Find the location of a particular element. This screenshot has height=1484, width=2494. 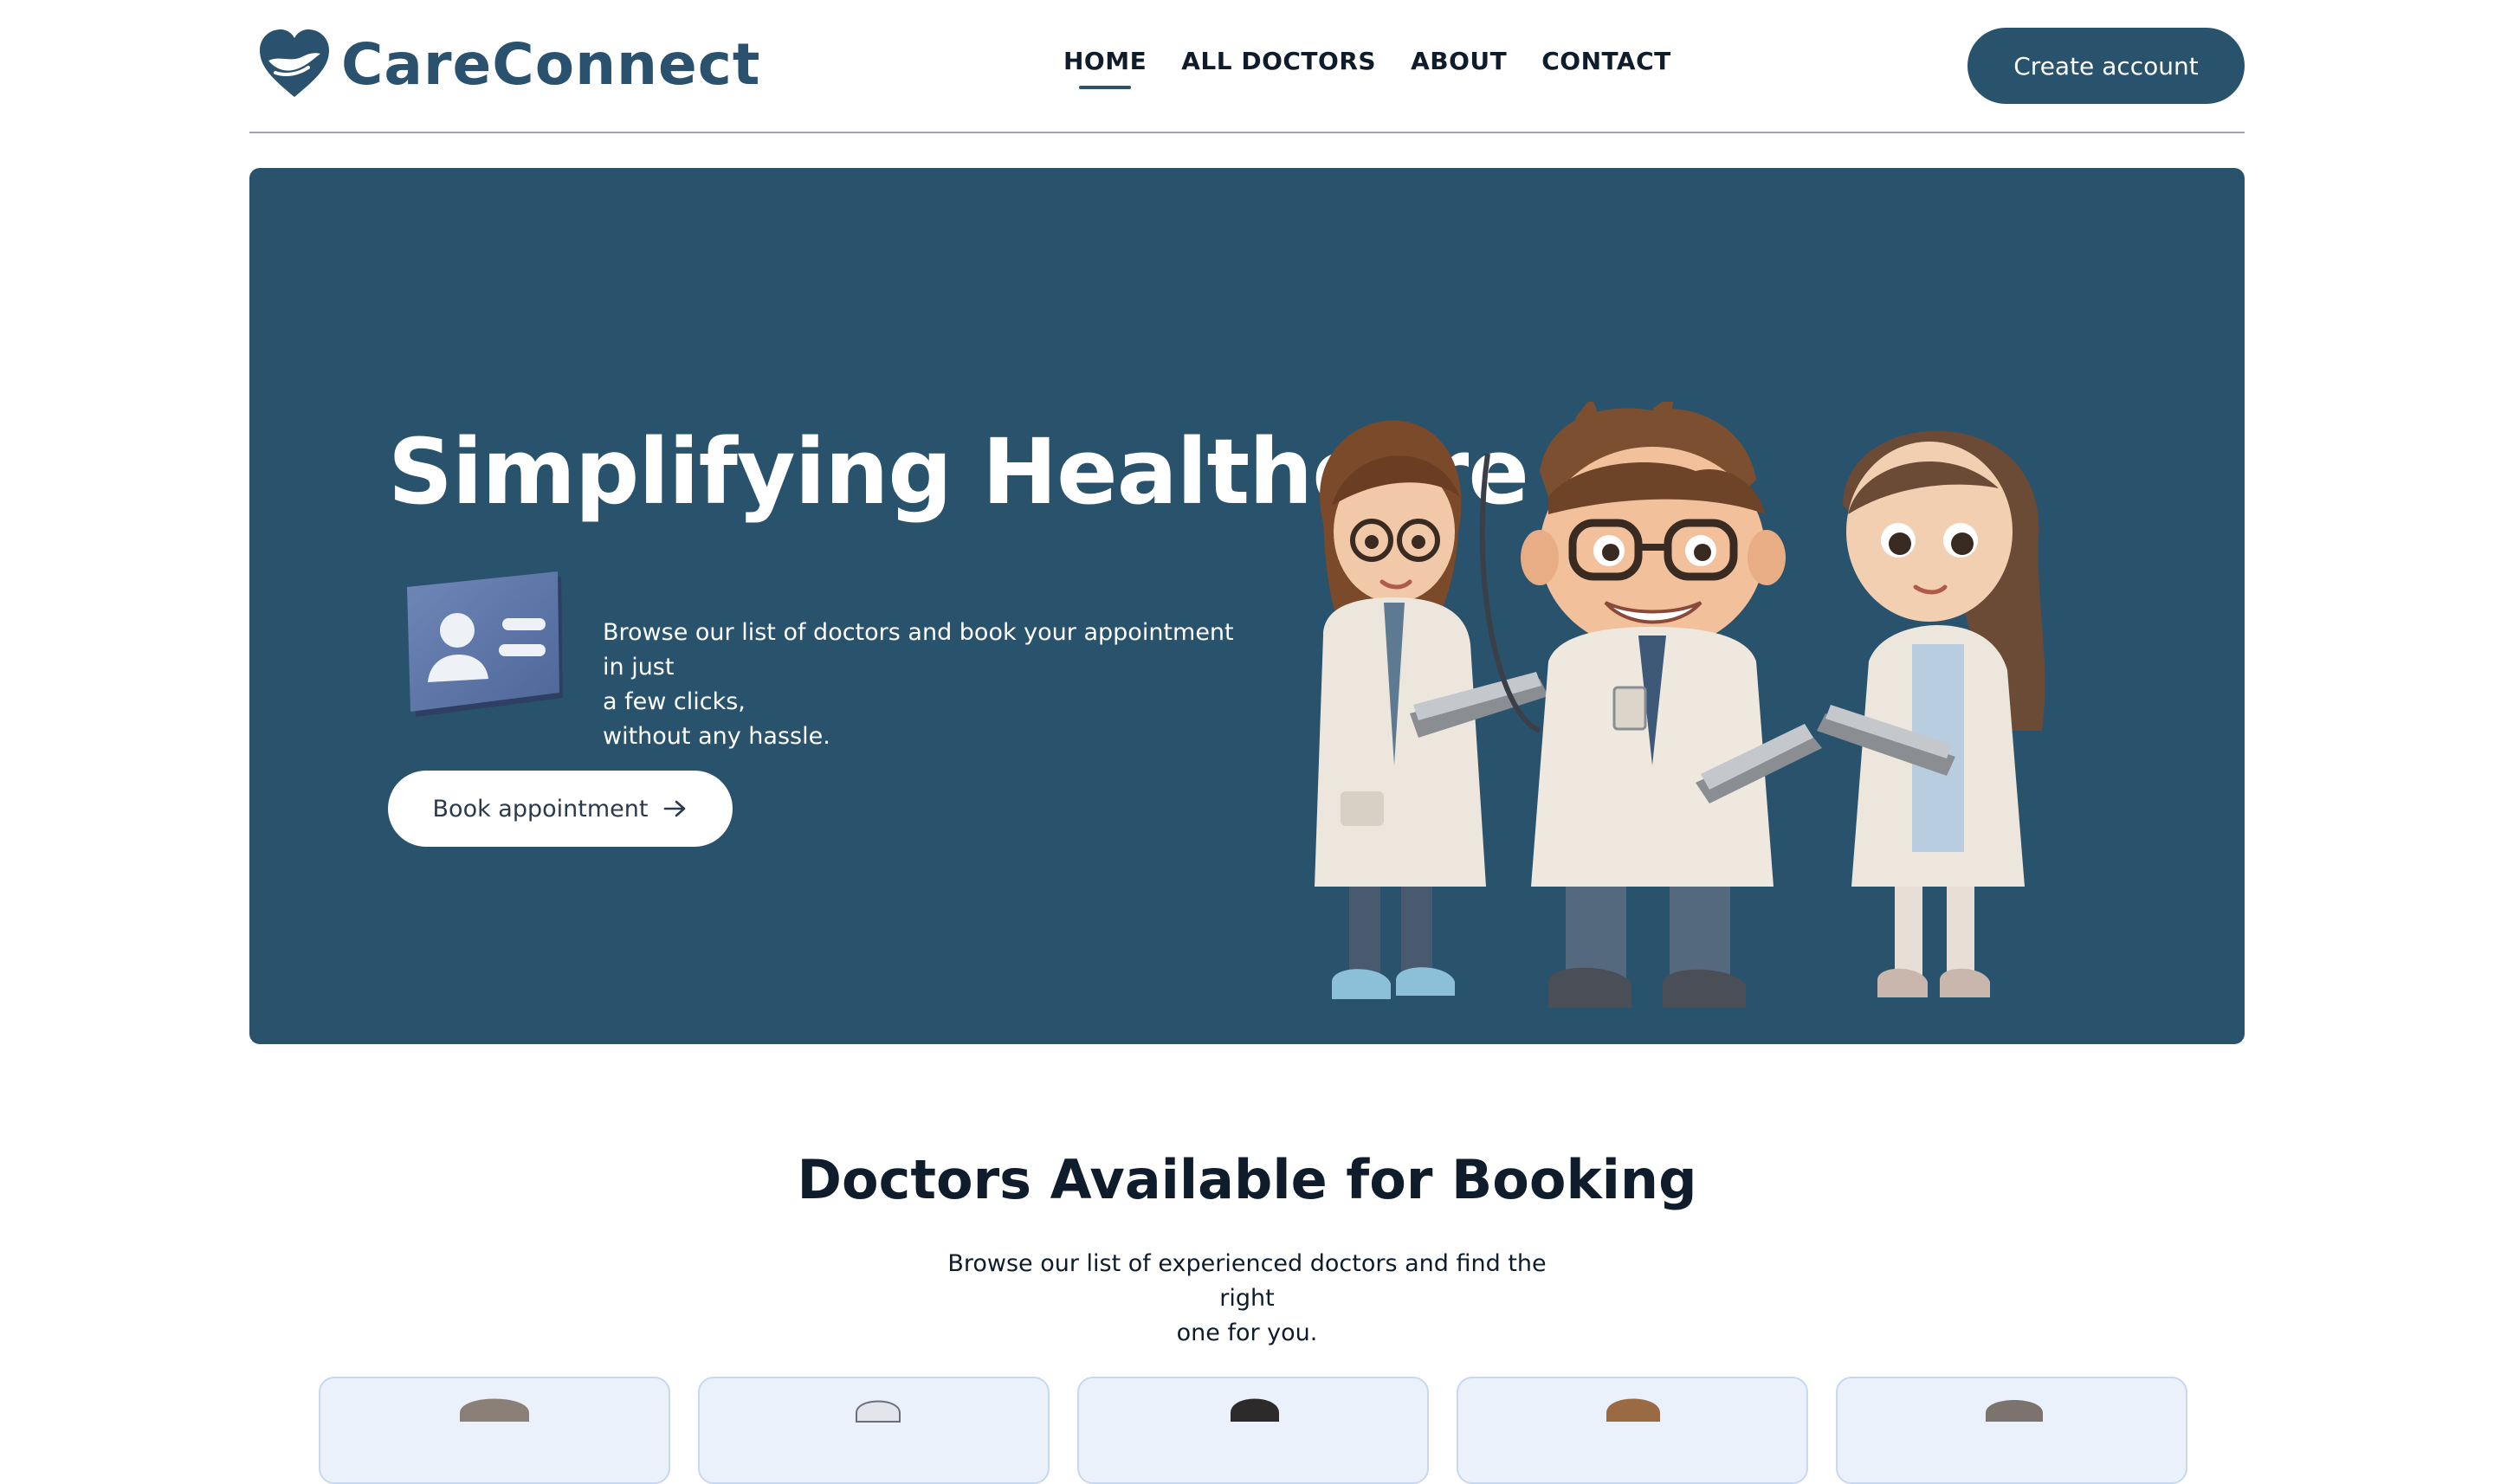

doctor-left-figure is located at coordinates (1431, 709).